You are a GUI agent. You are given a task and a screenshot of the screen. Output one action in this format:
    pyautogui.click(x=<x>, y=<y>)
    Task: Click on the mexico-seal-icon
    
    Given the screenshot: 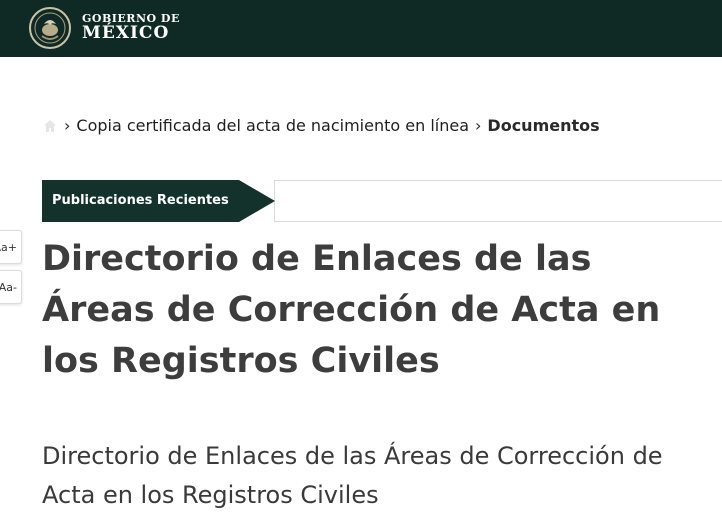 What is the action you would take?
    pyautogui.click(x=50, y=28)
    